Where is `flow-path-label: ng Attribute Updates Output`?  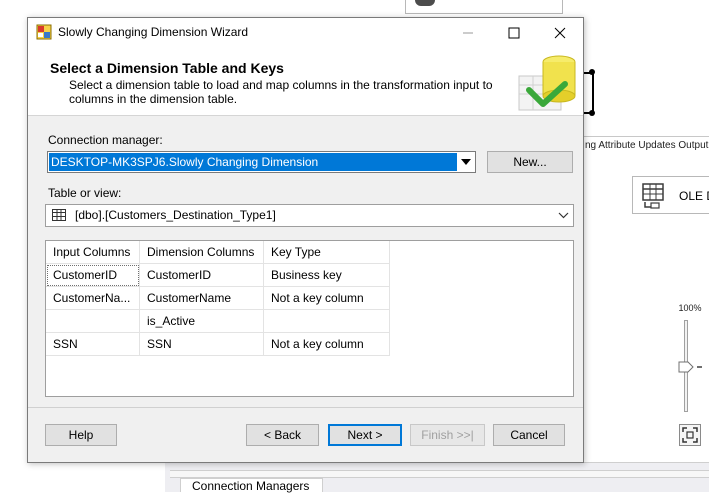
flow-path-label: ng Attribute Updates Output is located at coordinates (647, 145).